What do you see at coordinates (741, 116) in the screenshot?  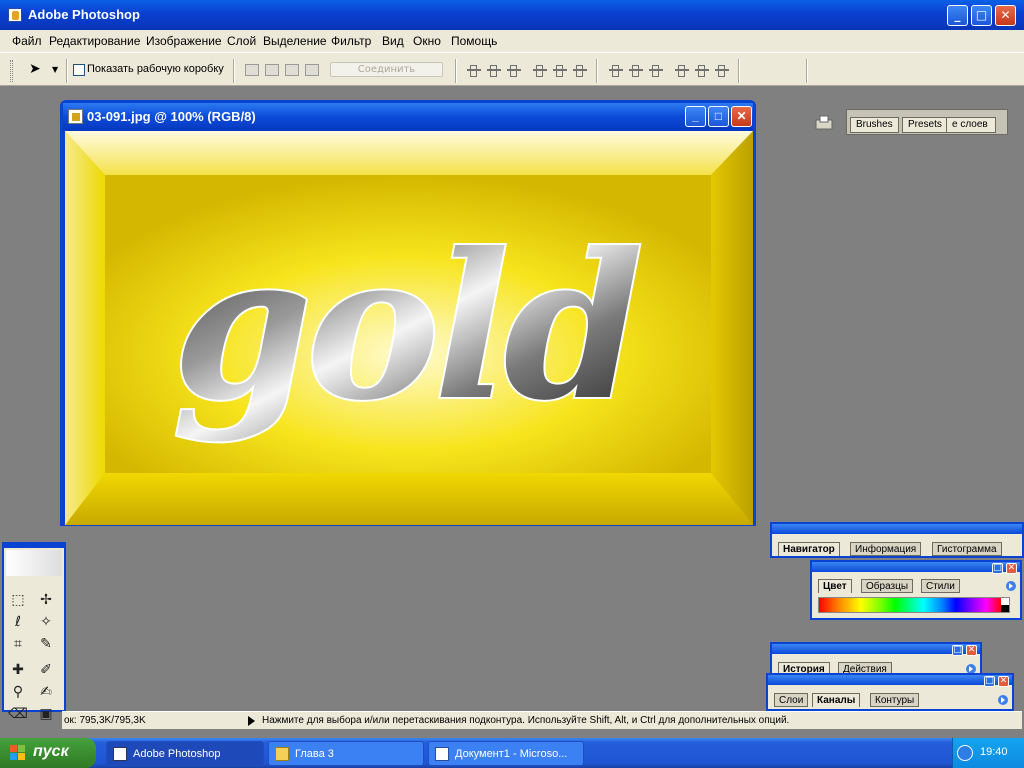 I see `doc-close-button: ✕` at bounding box center [741, 116].